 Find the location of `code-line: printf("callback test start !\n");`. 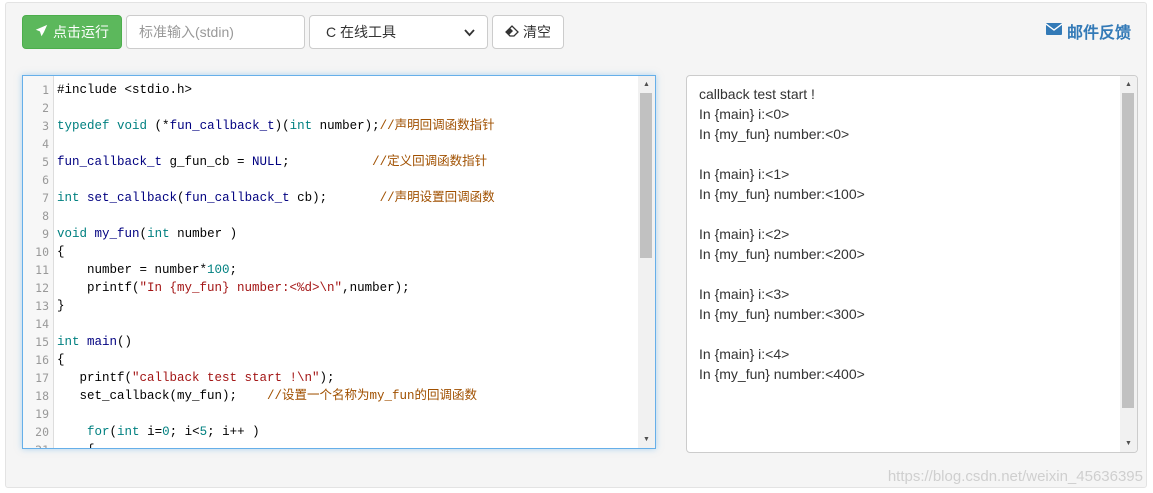

code-line: printf("callback test start !\n"); is located at coordinates (196, 378).